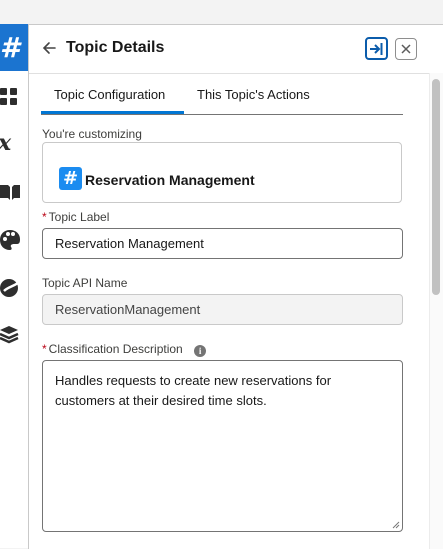 The width and height of the screenshot is (443, 549). What do you see at coordinates (11, 335) in the screenshot?
I see `layers-icon` at bounding box center [11, 335].